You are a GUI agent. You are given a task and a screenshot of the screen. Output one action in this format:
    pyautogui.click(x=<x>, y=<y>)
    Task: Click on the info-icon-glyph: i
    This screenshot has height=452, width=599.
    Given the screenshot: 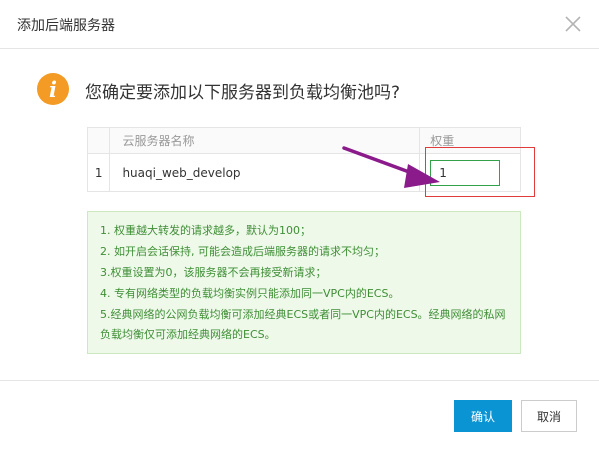 What is the action you would take?
    pyautogui.click(x=53, y=89)
    